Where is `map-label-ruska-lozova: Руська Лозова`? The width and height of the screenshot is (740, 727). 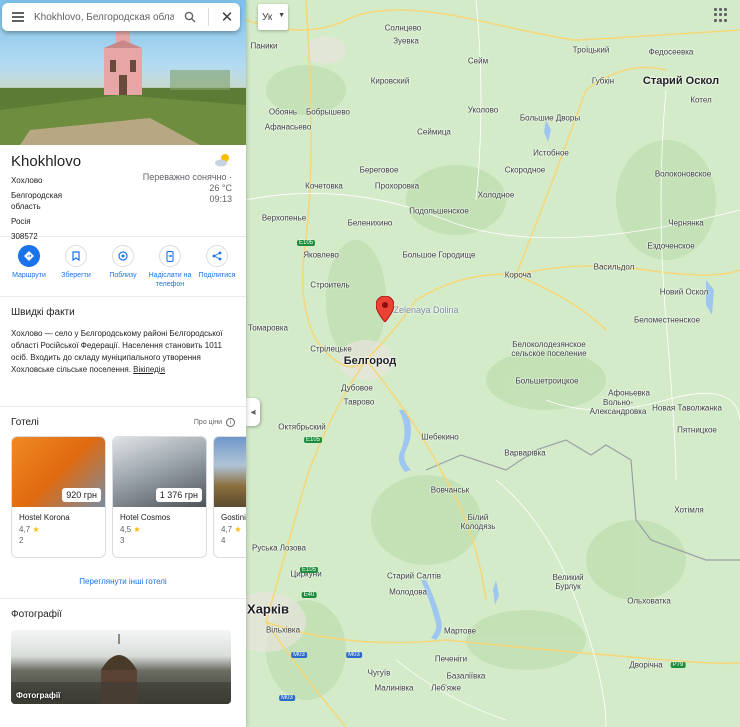 map-label-ruska-lozova: Руська Лозова is located at coordinates (279, 548).